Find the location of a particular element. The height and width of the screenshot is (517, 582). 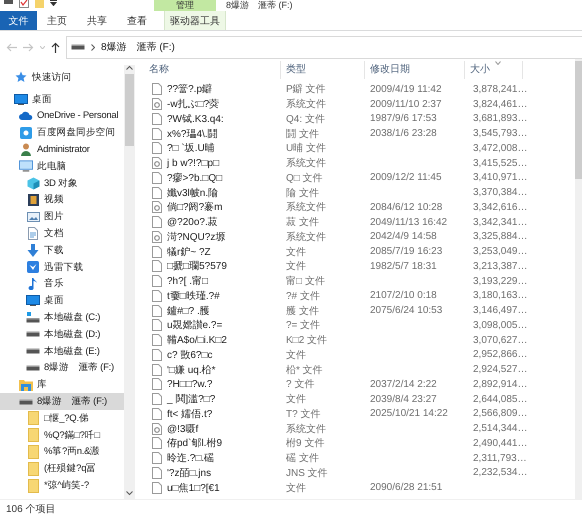

nav-item: 百度网盘同步空间 is located at coordinates (62, 133).